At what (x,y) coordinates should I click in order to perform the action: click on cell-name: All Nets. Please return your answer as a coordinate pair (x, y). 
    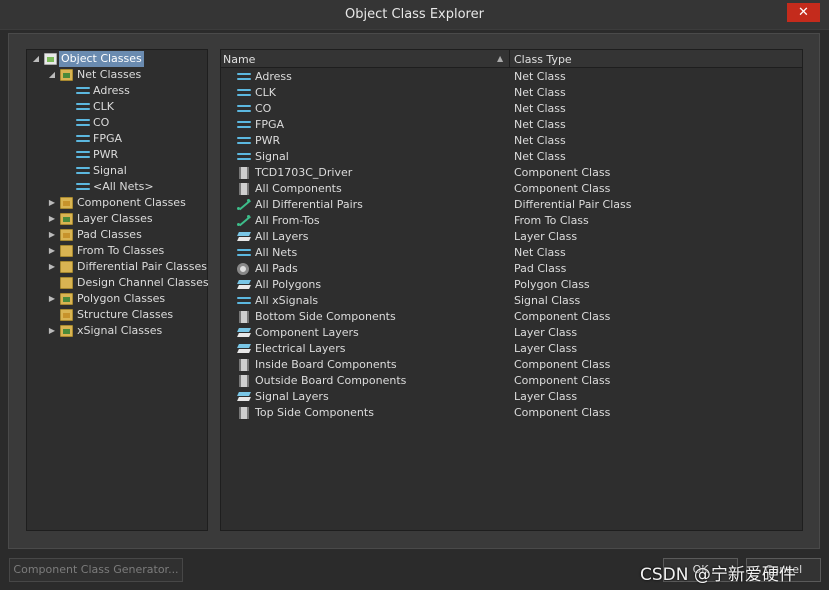
    Looking at the image, I should click on (276, 252).